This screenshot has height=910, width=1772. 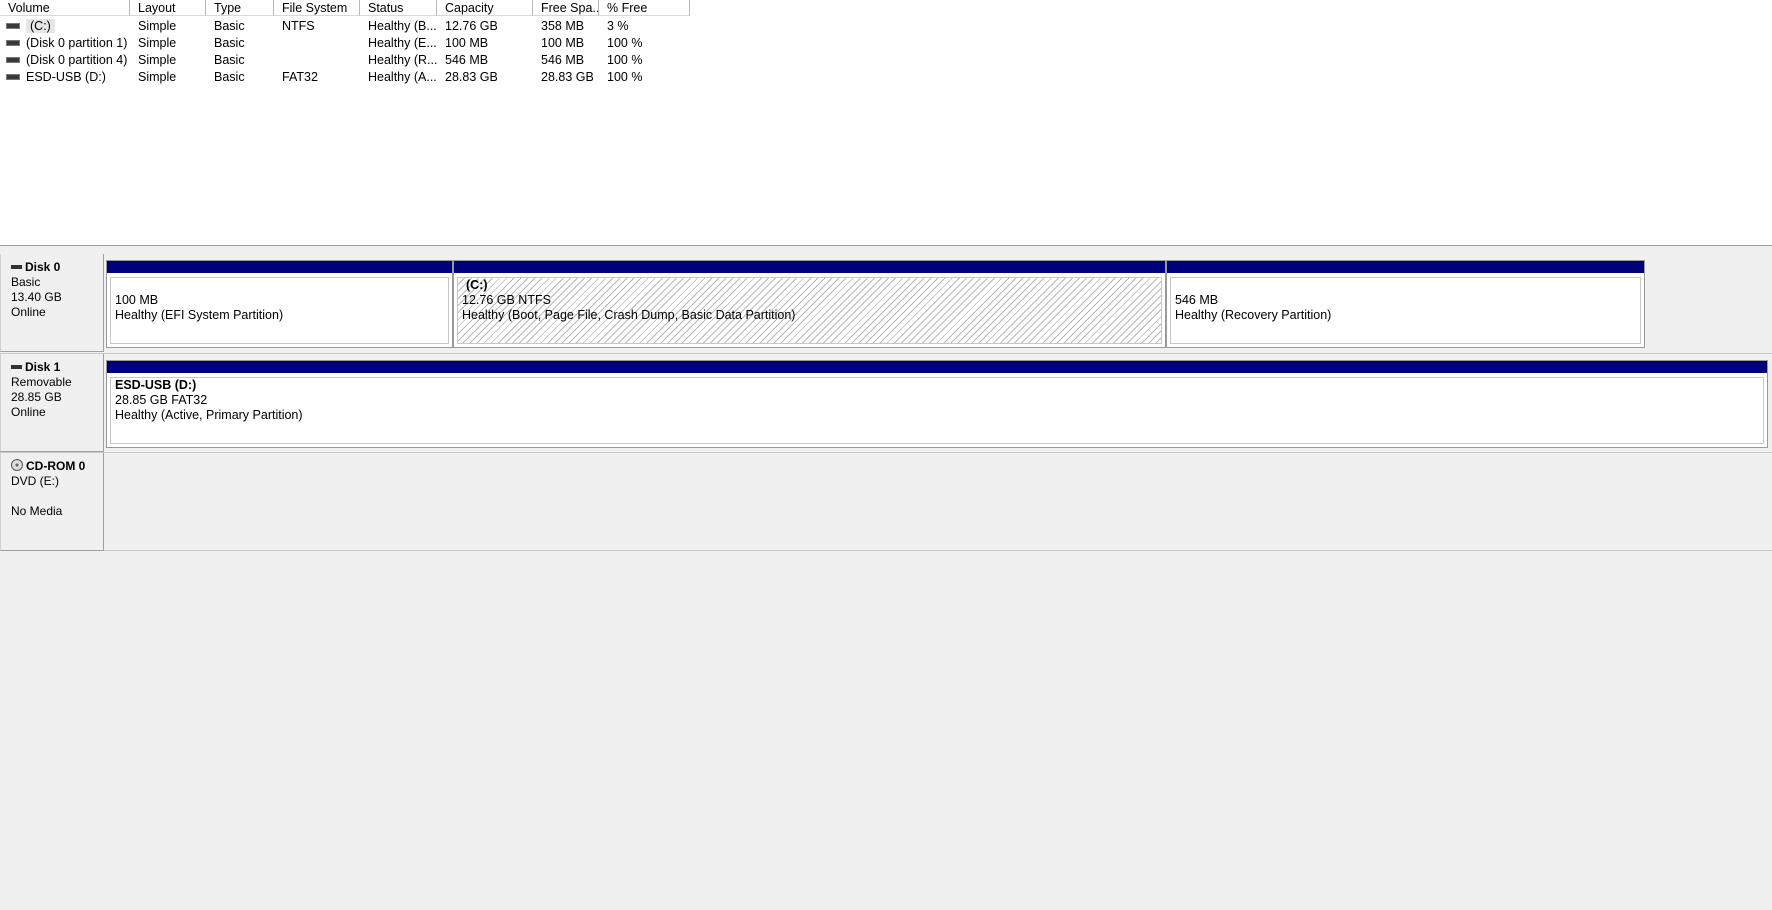 I want to click on capacity-cell: 28.83 GB, so click(x=471, y=77).